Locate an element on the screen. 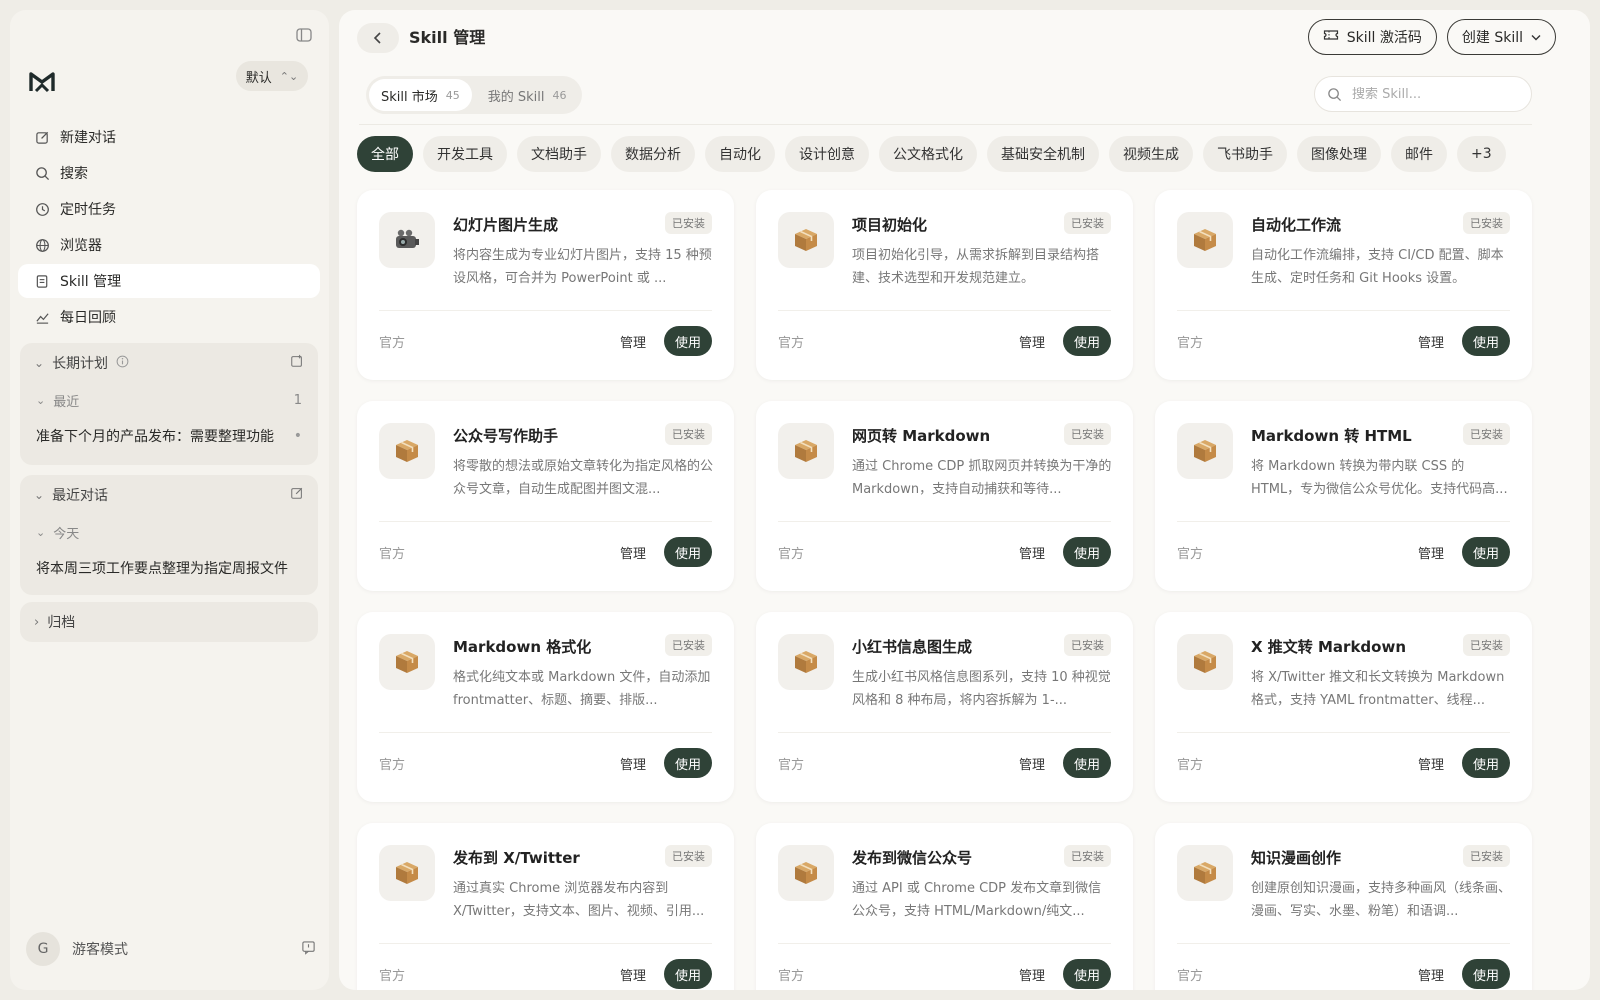 This screenshot has height=1000, width=1600. sidebar-item-new-chat: 新建对话 is located at coordinates (169, 137).